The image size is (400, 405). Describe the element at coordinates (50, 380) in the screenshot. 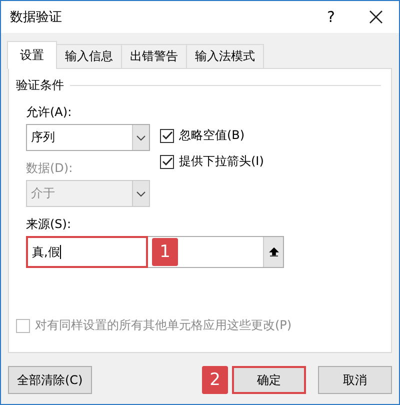

I see `clear-all-button: 全部清除(C)` at that location.